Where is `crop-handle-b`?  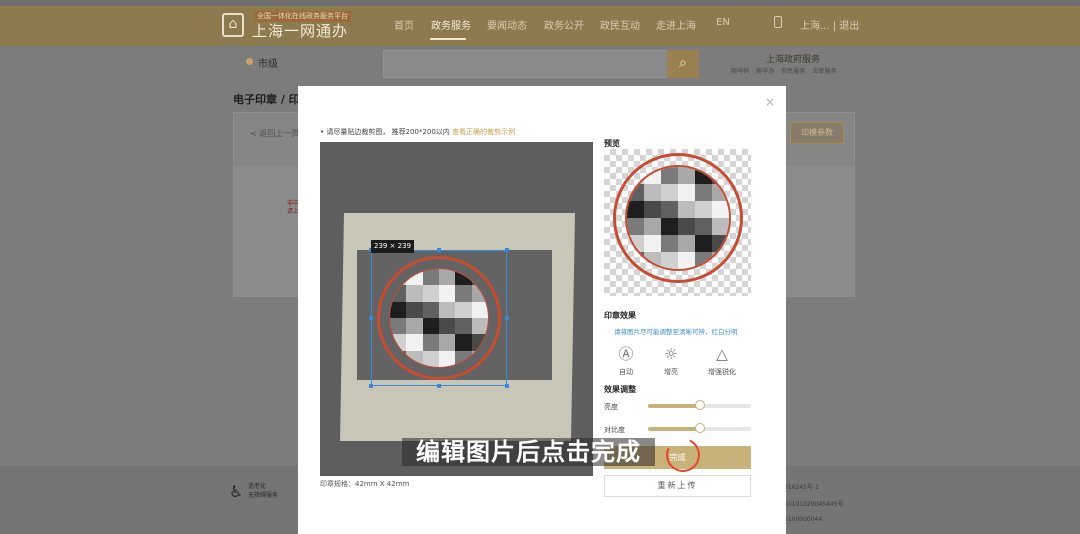
crop-handle-b is located at coordinates (439, 386).